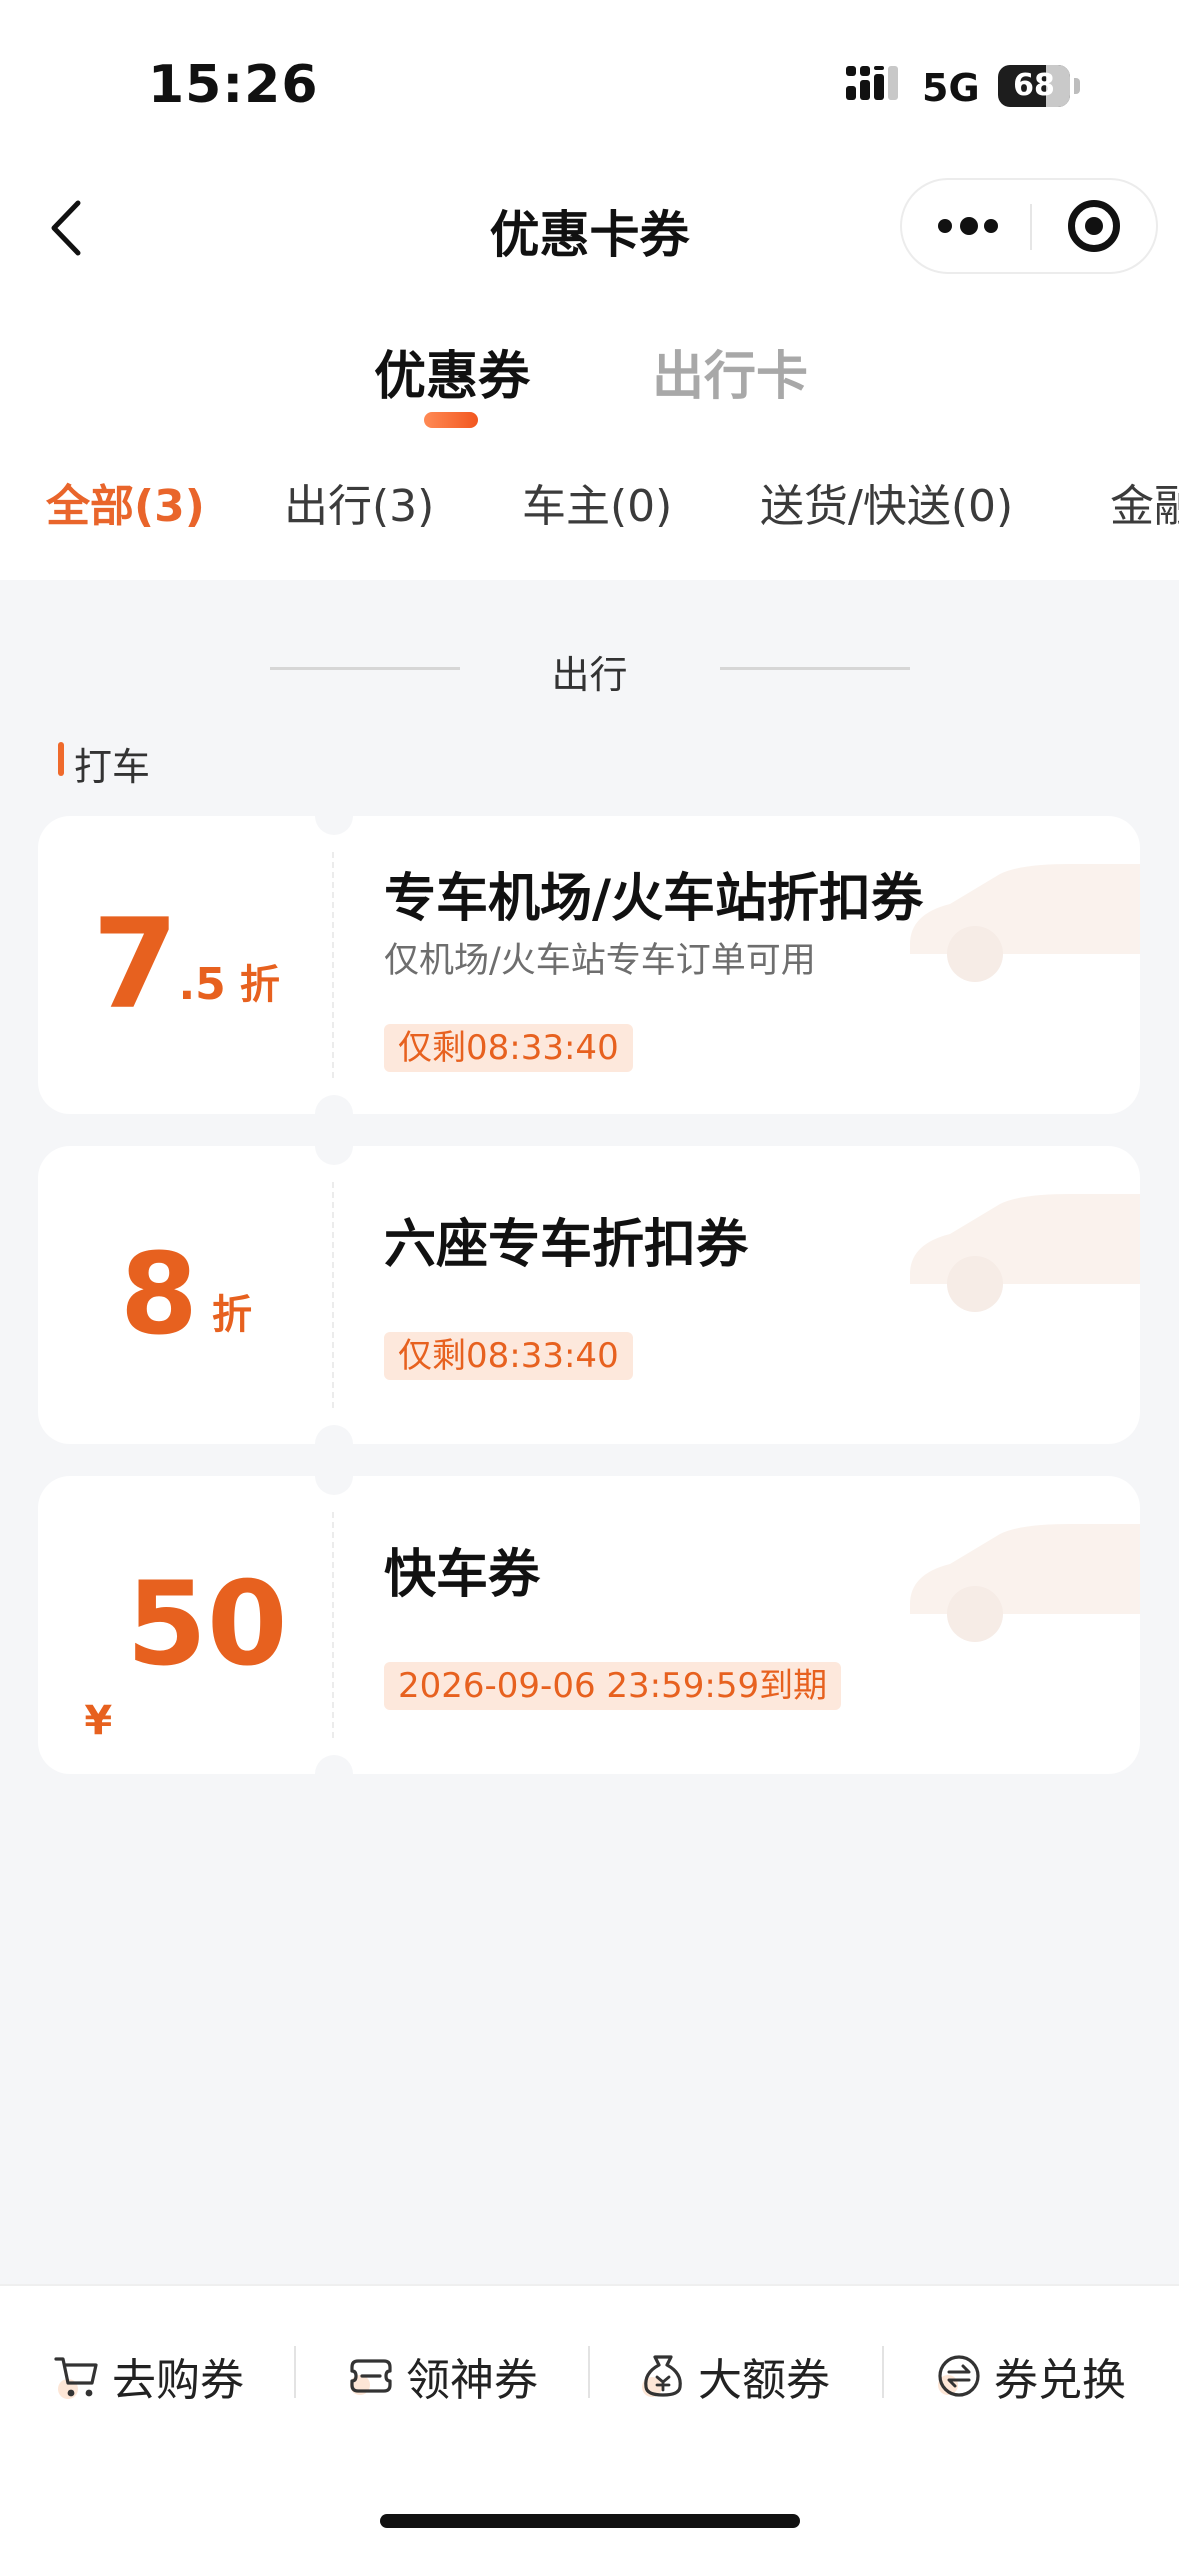 Image resolution: width=1179 pixels, height=2556 pixels. I want to click on tab-coupons: 优惠券, so click(452, 371).